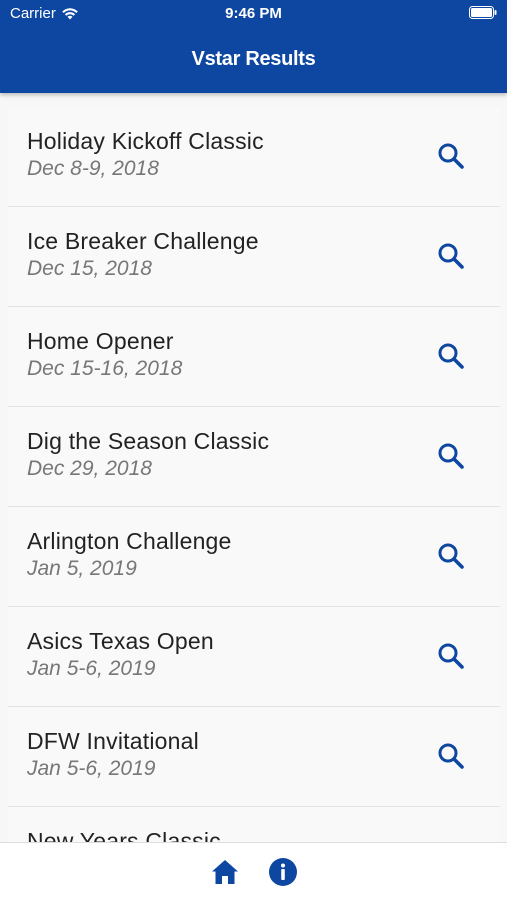 The image size is (507, 901). I want to click on event-name: Arlington Challenge, so click(129, 541).